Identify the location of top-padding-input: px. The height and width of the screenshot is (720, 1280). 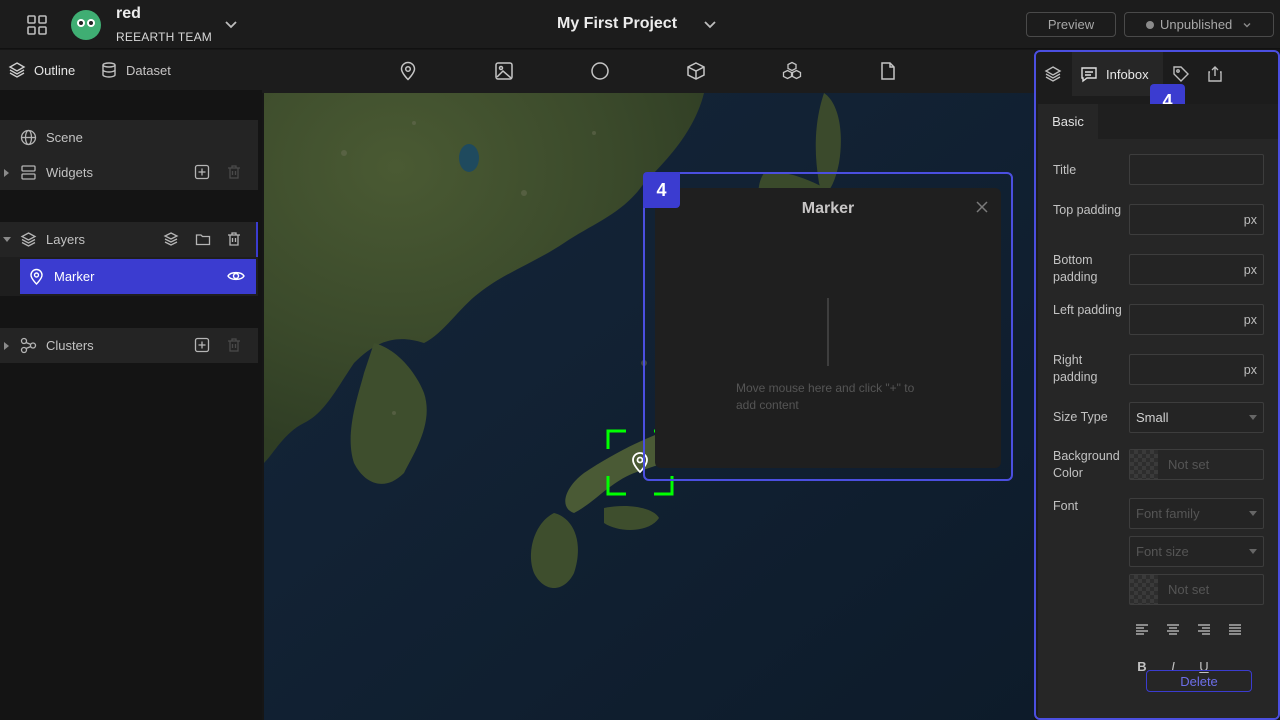
(1196, 219).